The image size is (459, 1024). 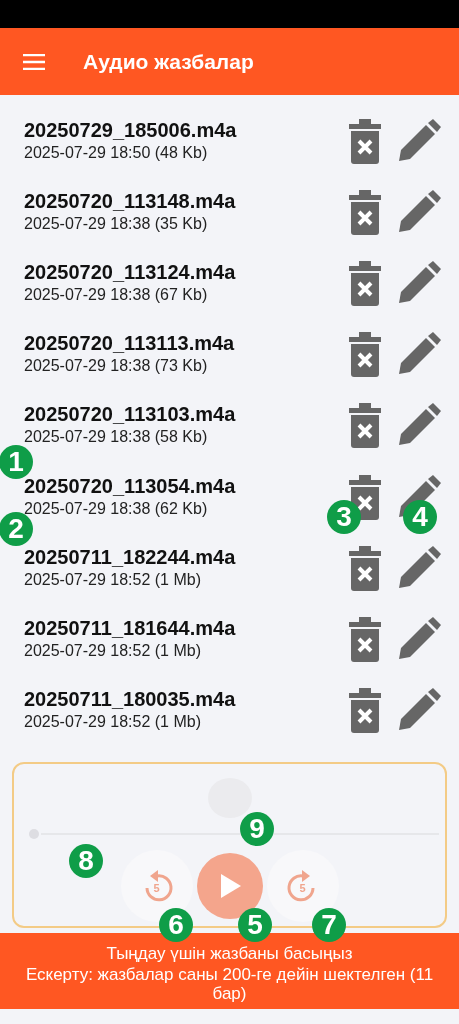 What do you see at coordinates (229, 798) in the screenshot?
I see `indicator-circle` at bounding box center [229, 798].